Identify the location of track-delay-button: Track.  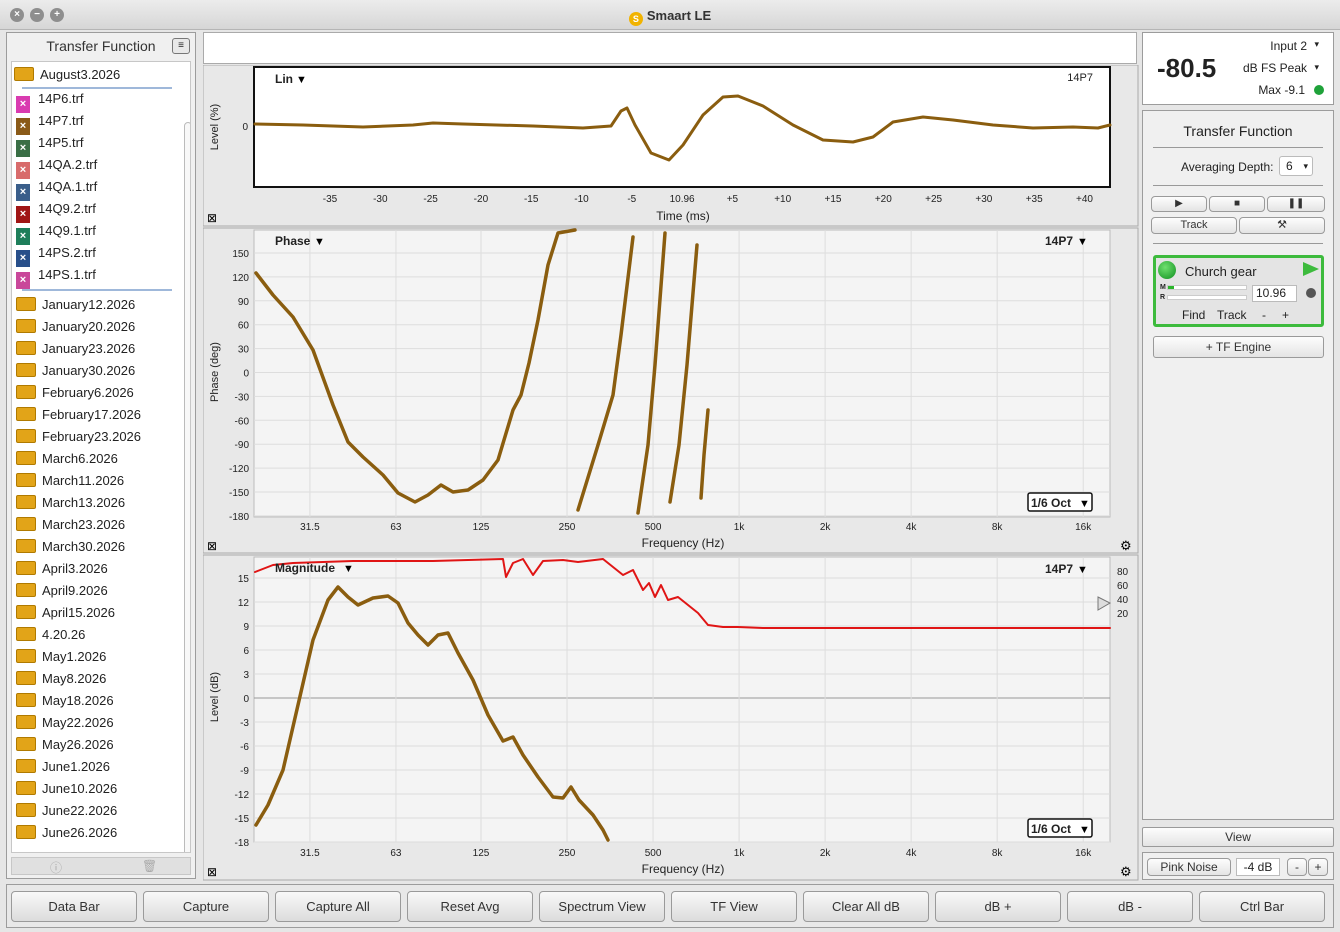
(1232, 315).